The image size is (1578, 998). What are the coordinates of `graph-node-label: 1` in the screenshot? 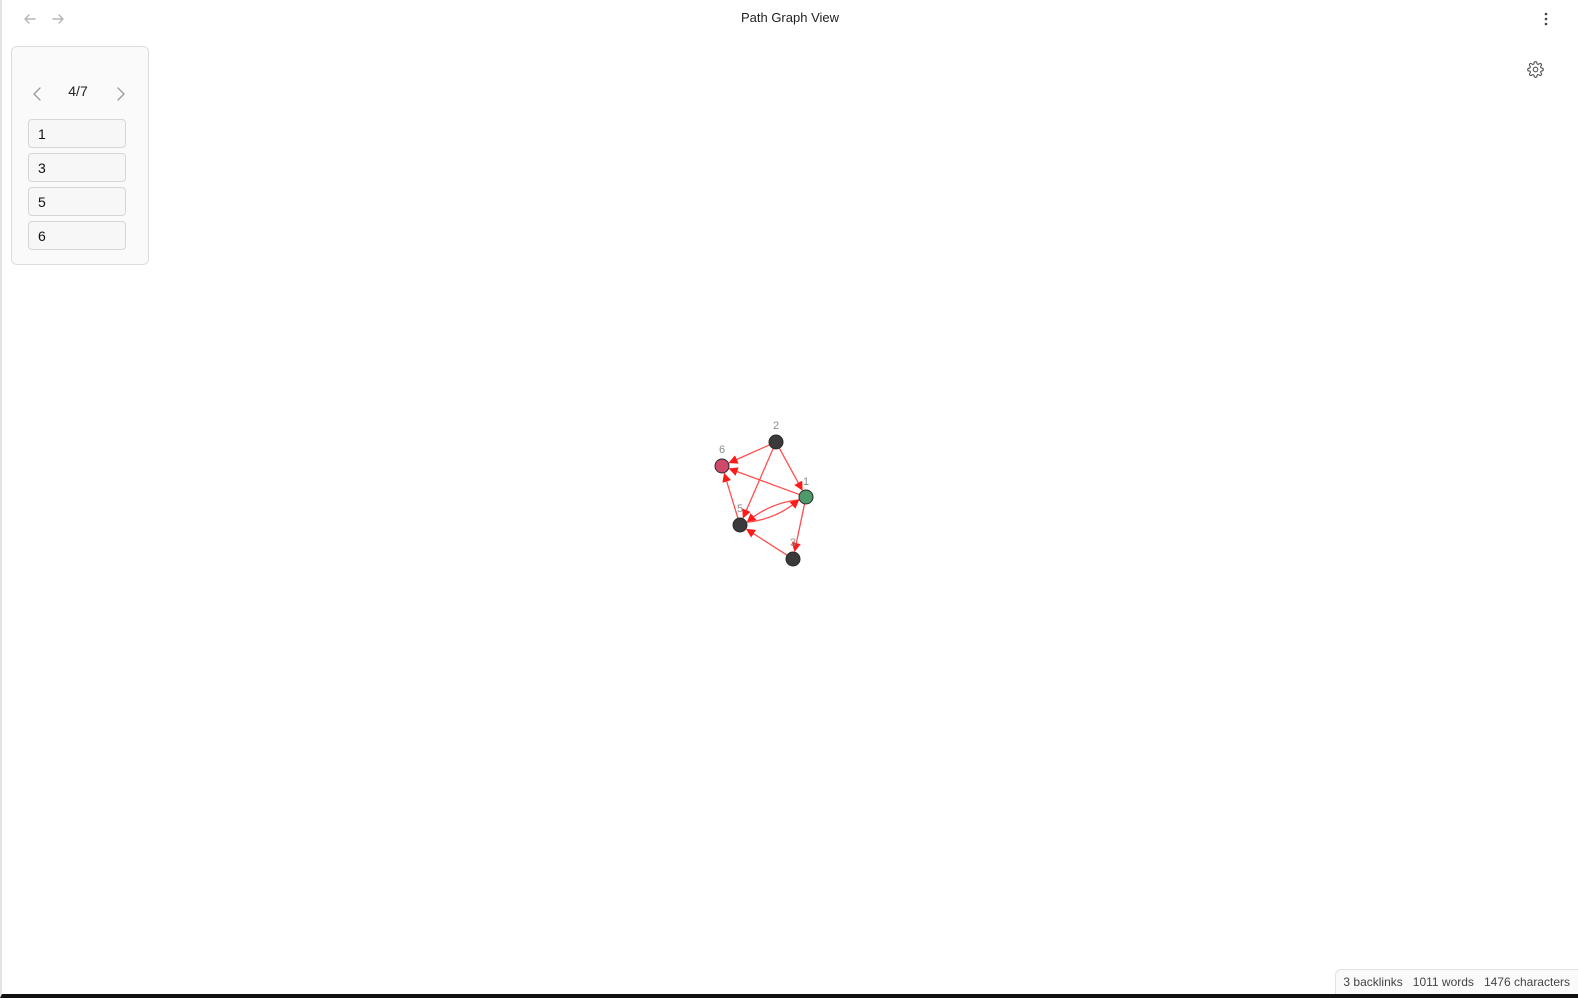 It's located at (806, 482).